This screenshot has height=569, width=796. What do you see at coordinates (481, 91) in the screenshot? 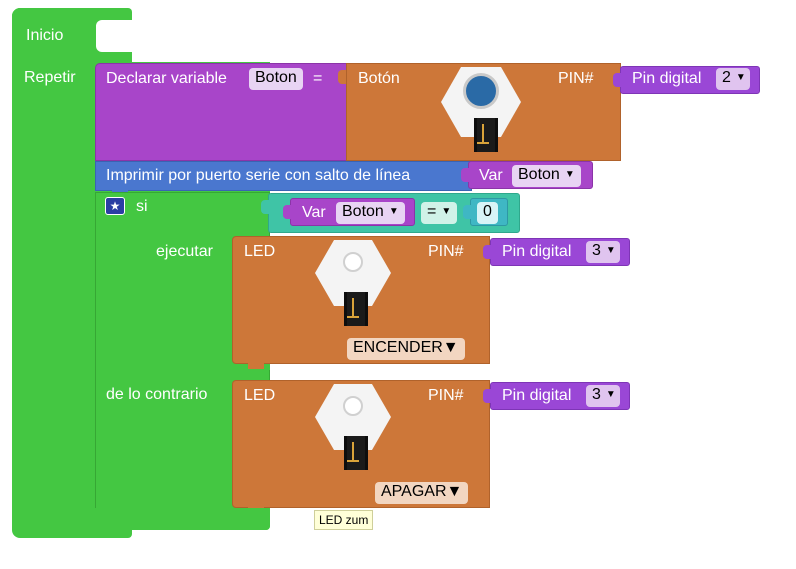
I see `button-cap-icon` at bounding box center [481, 91].